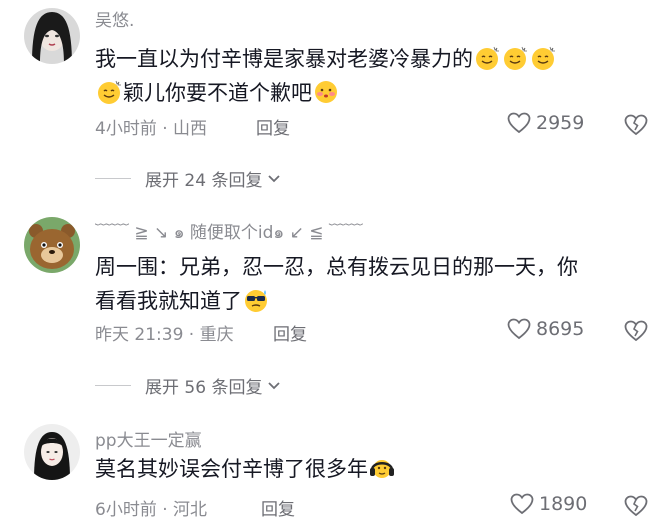  What do you see at coordinates (382, 469) in the screenshot?
I see `headphone-emoji` at bounding box center [382, 469].